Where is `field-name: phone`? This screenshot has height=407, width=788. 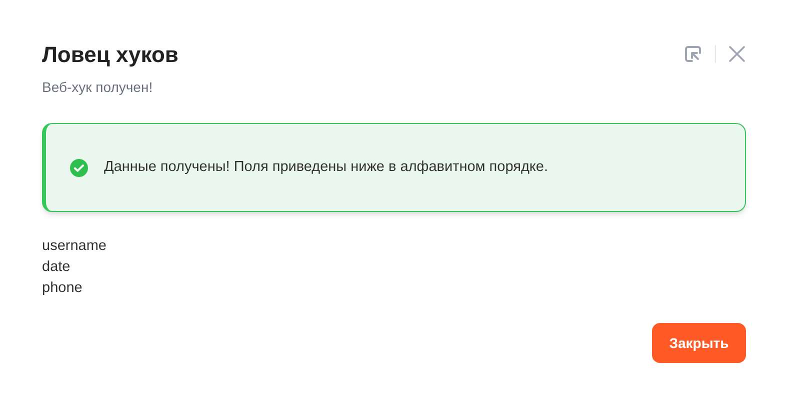
field-name: phone is located at coordinates (62, 288).